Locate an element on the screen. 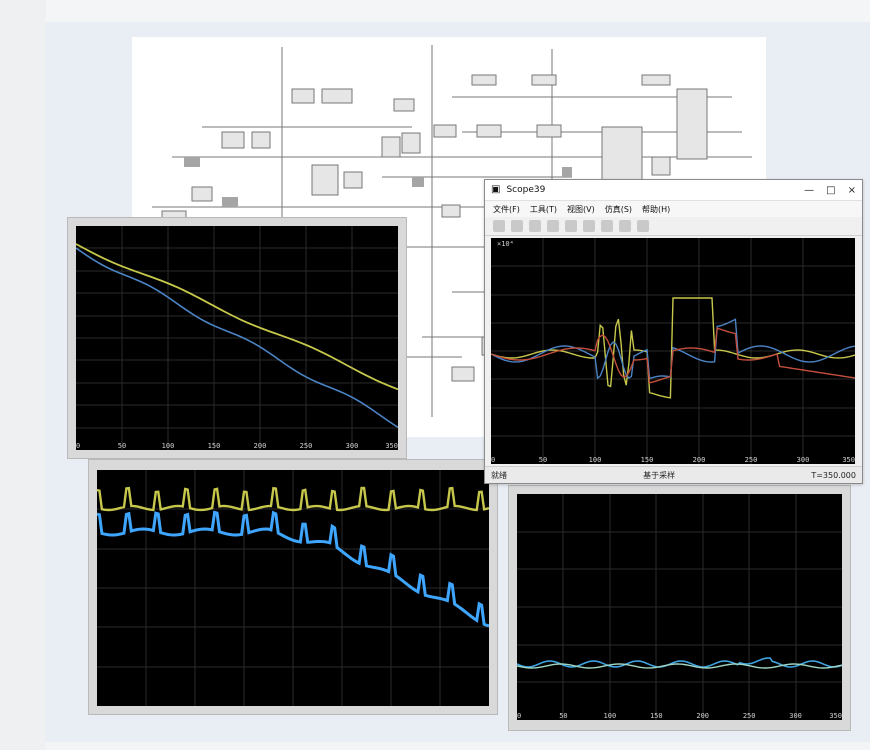 The height and width of the screenshot is (750, 870). window-buttons: — □ × is located at coordinates (830, 190).